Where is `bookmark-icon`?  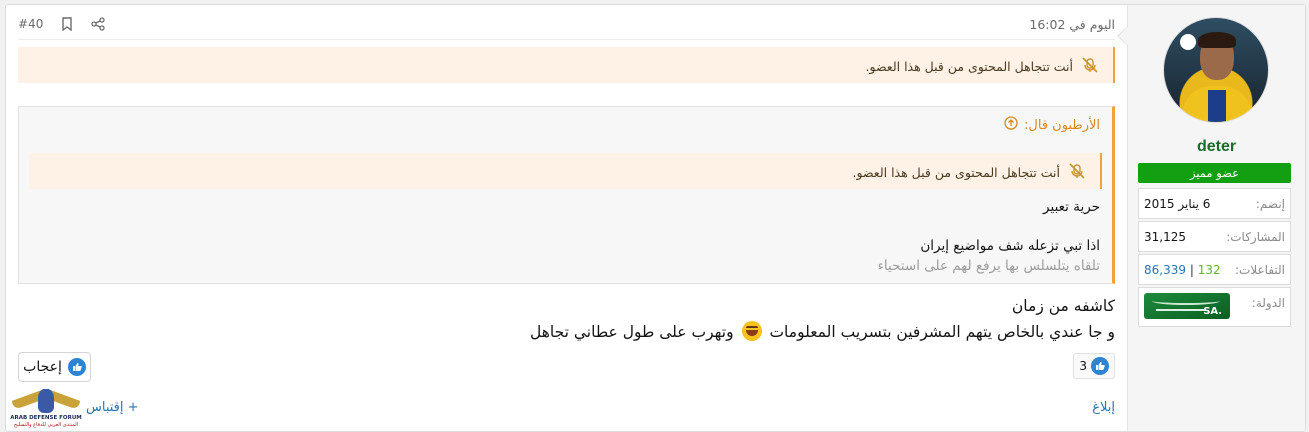
bookmark-icon is located at coordinates (67, 24).